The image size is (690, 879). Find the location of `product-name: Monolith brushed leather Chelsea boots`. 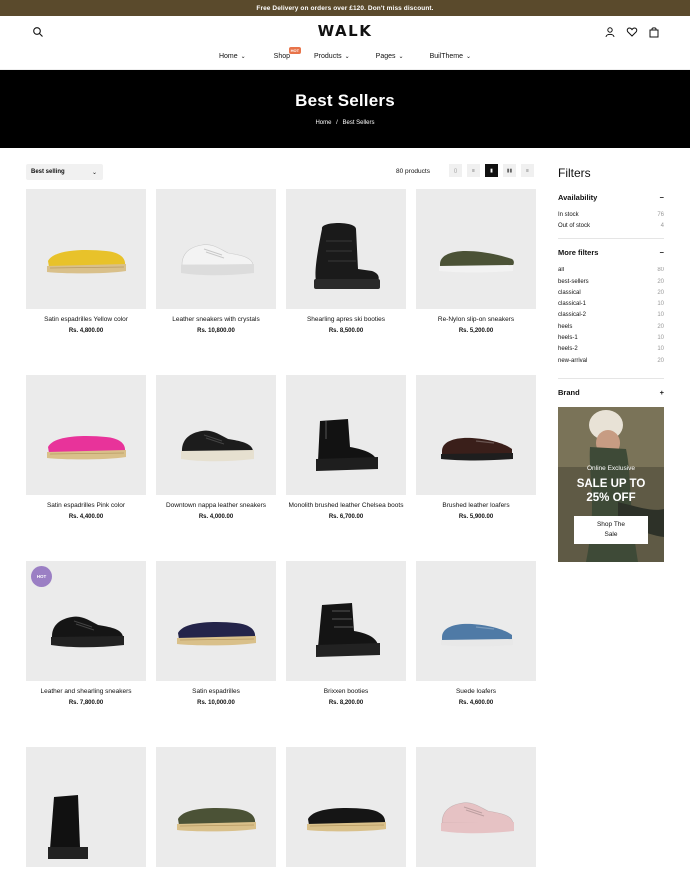

product-name: Monolith brushed leather Chelsea boots is located at coordinates (346, 505).